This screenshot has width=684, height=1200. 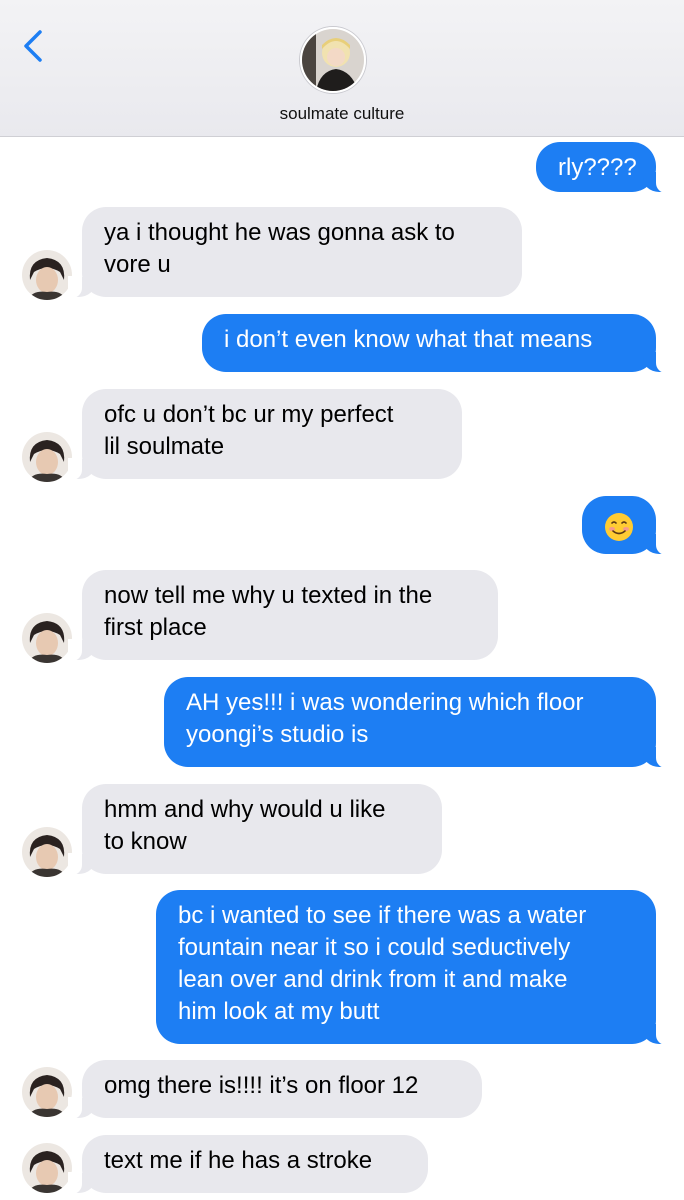 What do you see at coordinates (408, 339) in the screenshot?
I see `message-text: i don’t even know what that means` at bounding box center [408, 339].